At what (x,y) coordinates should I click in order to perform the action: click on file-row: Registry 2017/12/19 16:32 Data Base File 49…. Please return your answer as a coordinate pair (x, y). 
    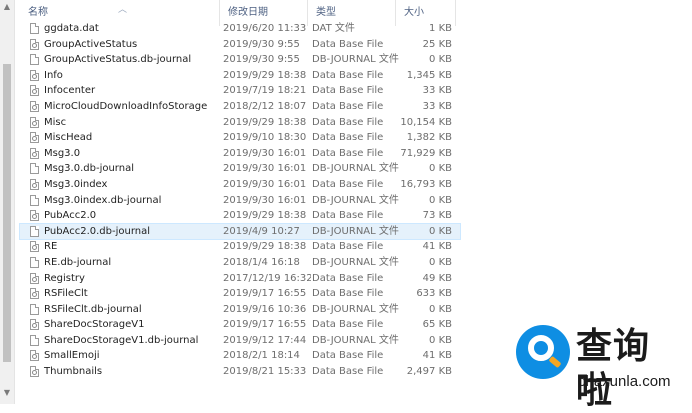
    Looking at the image, I should click on (240, 279).